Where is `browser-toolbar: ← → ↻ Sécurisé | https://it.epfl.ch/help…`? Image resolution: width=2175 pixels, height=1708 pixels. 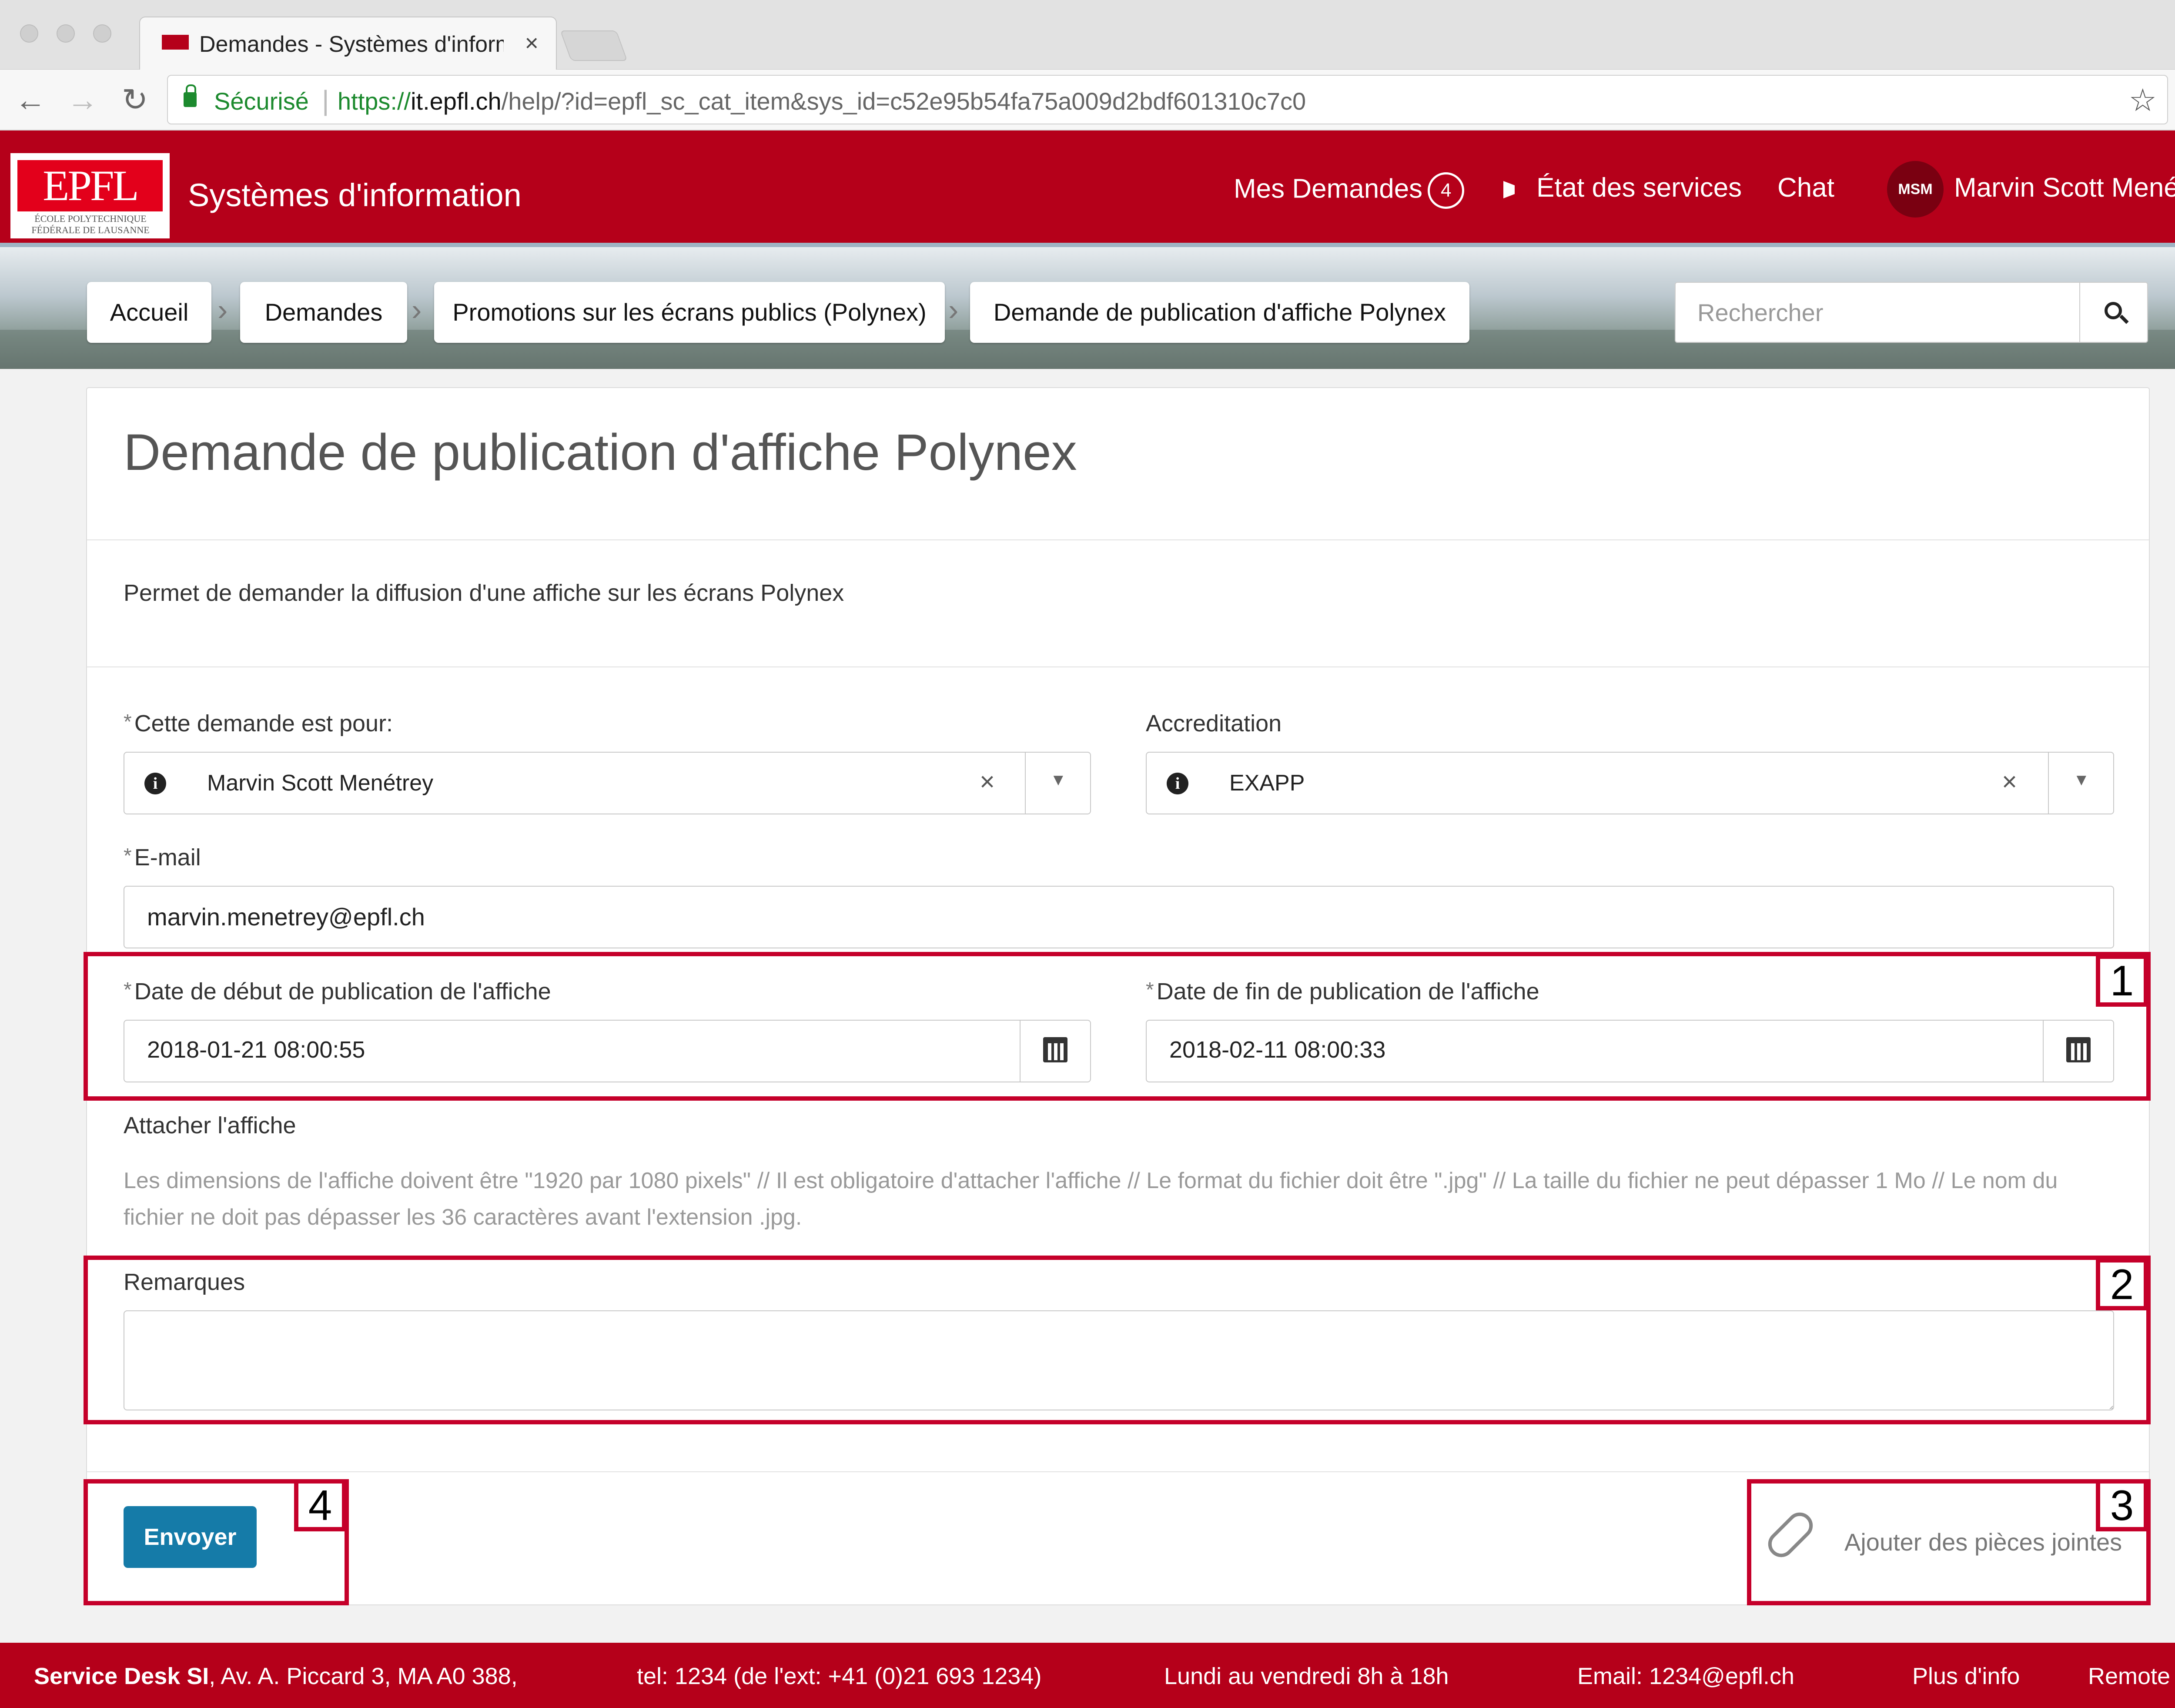 browser-toolbar: ← → ↻ Sécurisé | https://it.epfl.ch/help… is located at coordinates (1087, 101).